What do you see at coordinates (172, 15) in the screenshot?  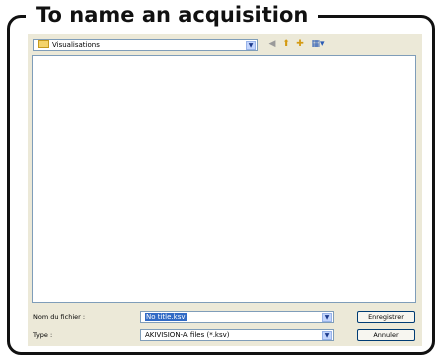 I see `frame-title: To name an acquisition` at bounding box center [172, 15].